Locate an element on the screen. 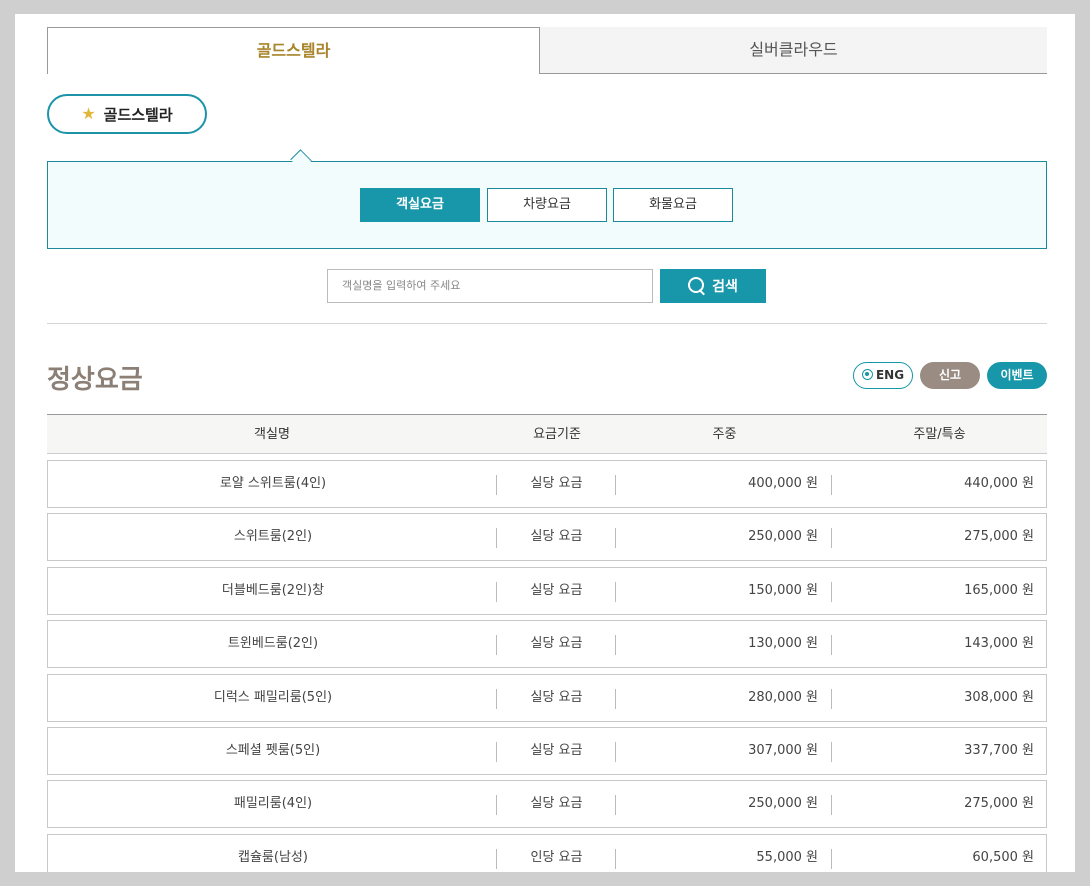  report-button: 신고 is located at coordinates (950, 375).